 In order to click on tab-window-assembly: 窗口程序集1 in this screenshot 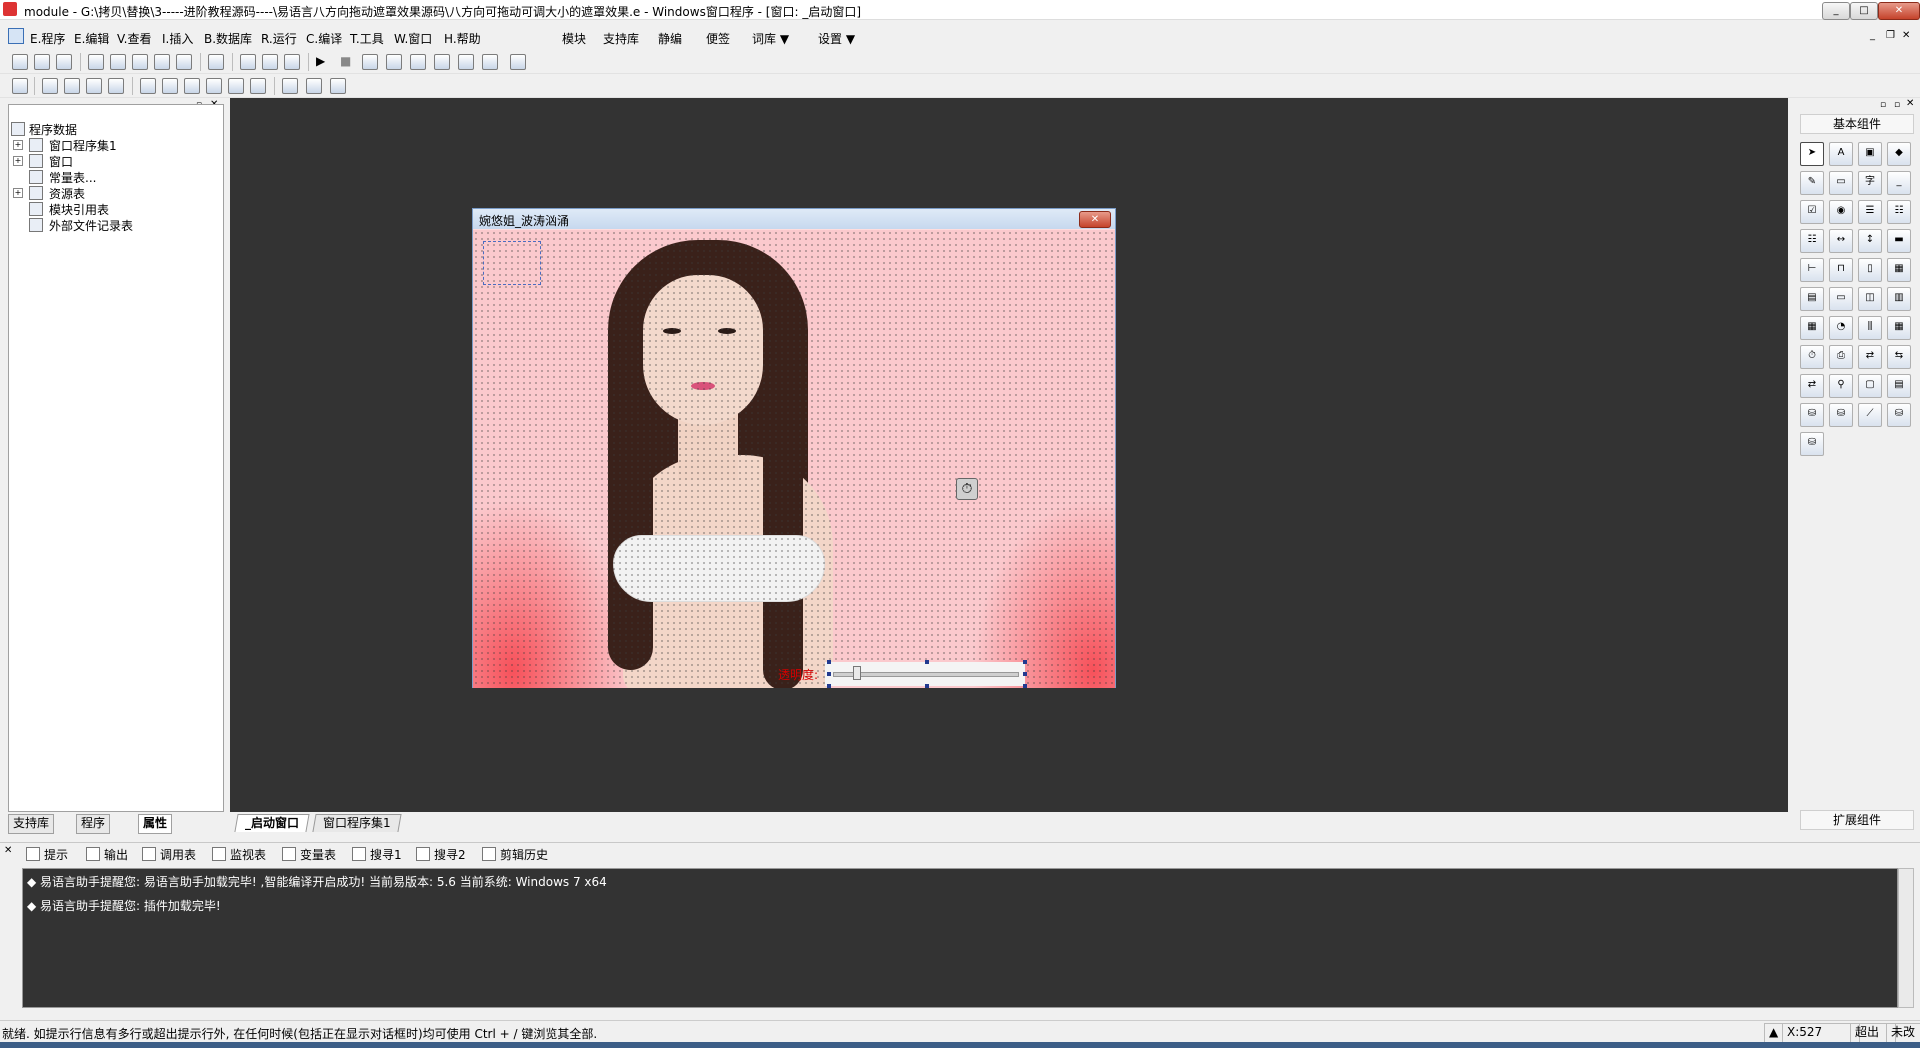, I will do `click(357, 823)`.